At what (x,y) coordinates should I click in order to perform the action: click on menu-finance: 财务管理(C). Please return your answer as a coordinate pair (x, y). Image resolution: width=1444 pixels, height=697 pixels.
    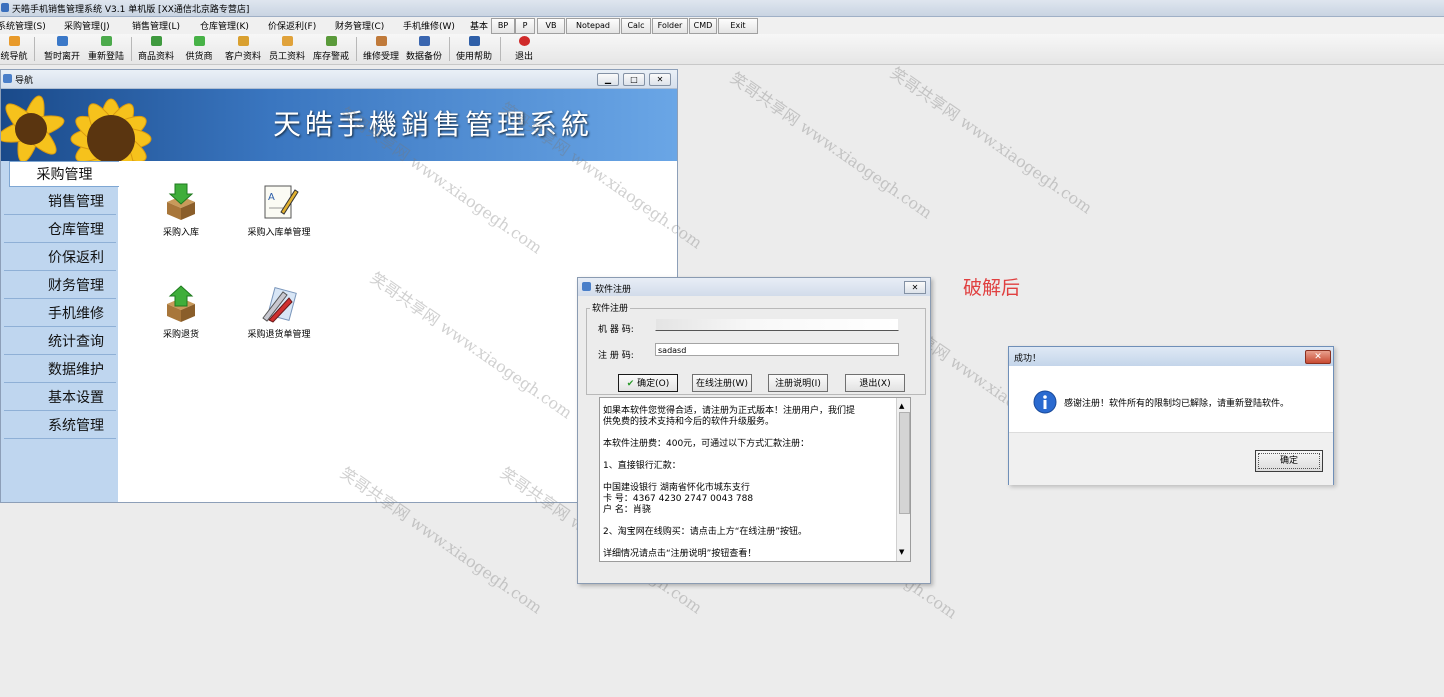
    Looking at the image, I should click on (359, 25).